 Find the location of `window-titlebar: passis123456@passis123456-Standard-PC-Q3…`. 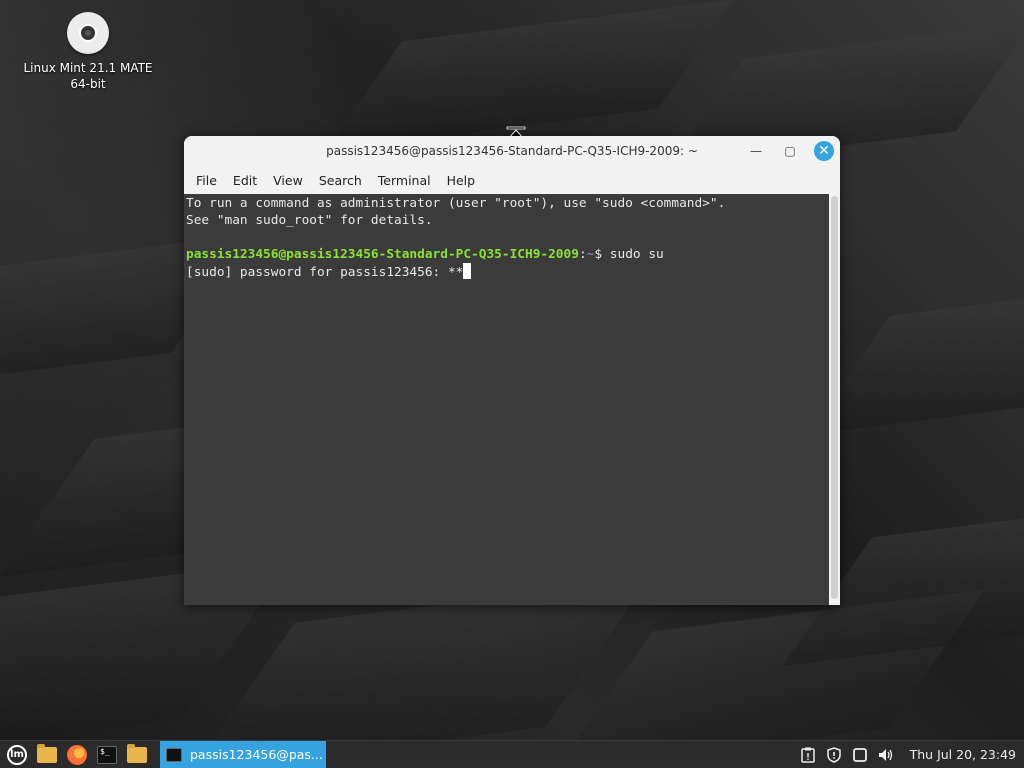

window-titlebar: passis123456@passis123456-Standard-PC-Q3… is located at coordinates (512, 151).